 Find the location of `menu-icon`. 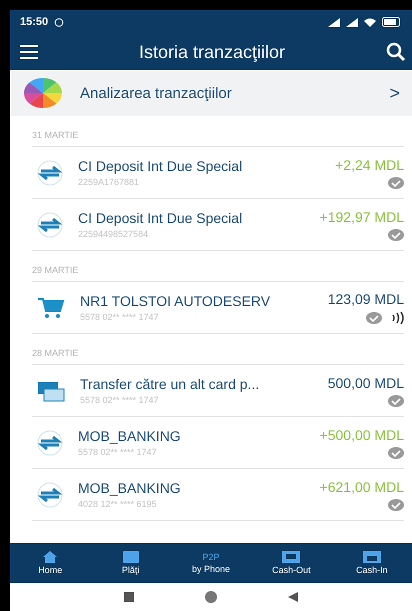

menu-icon is located at coordinates (29, 52).